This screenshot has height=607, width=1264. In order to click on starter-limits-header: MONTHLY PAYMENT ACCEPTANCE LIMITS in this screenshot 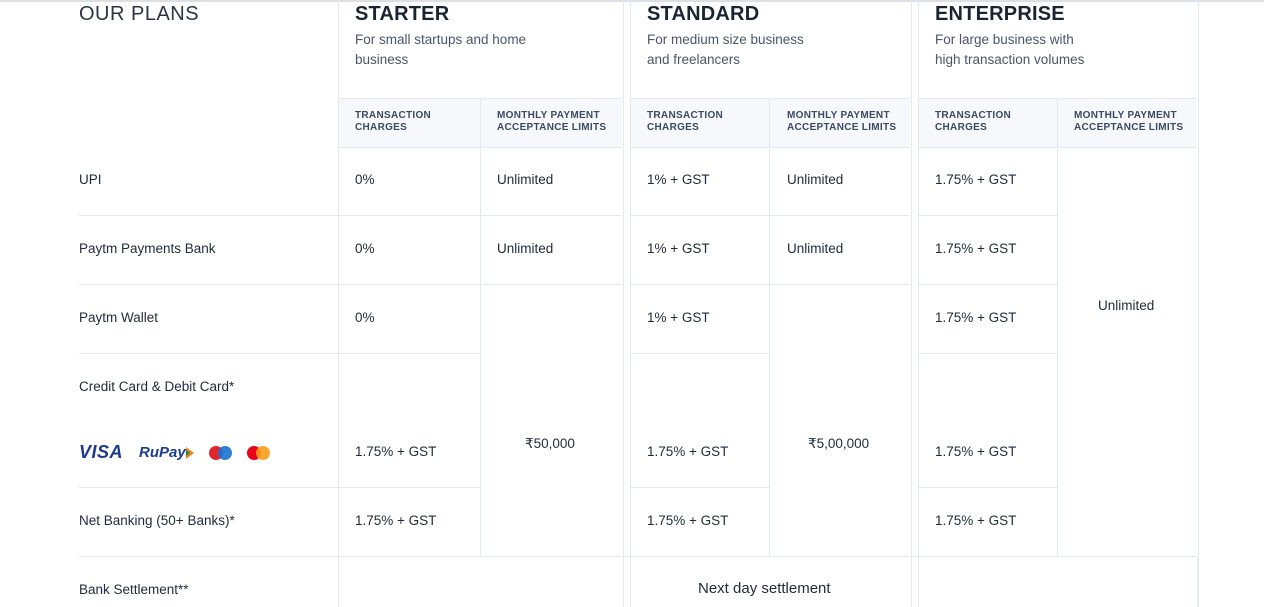, I will do `click(552, 121)`.